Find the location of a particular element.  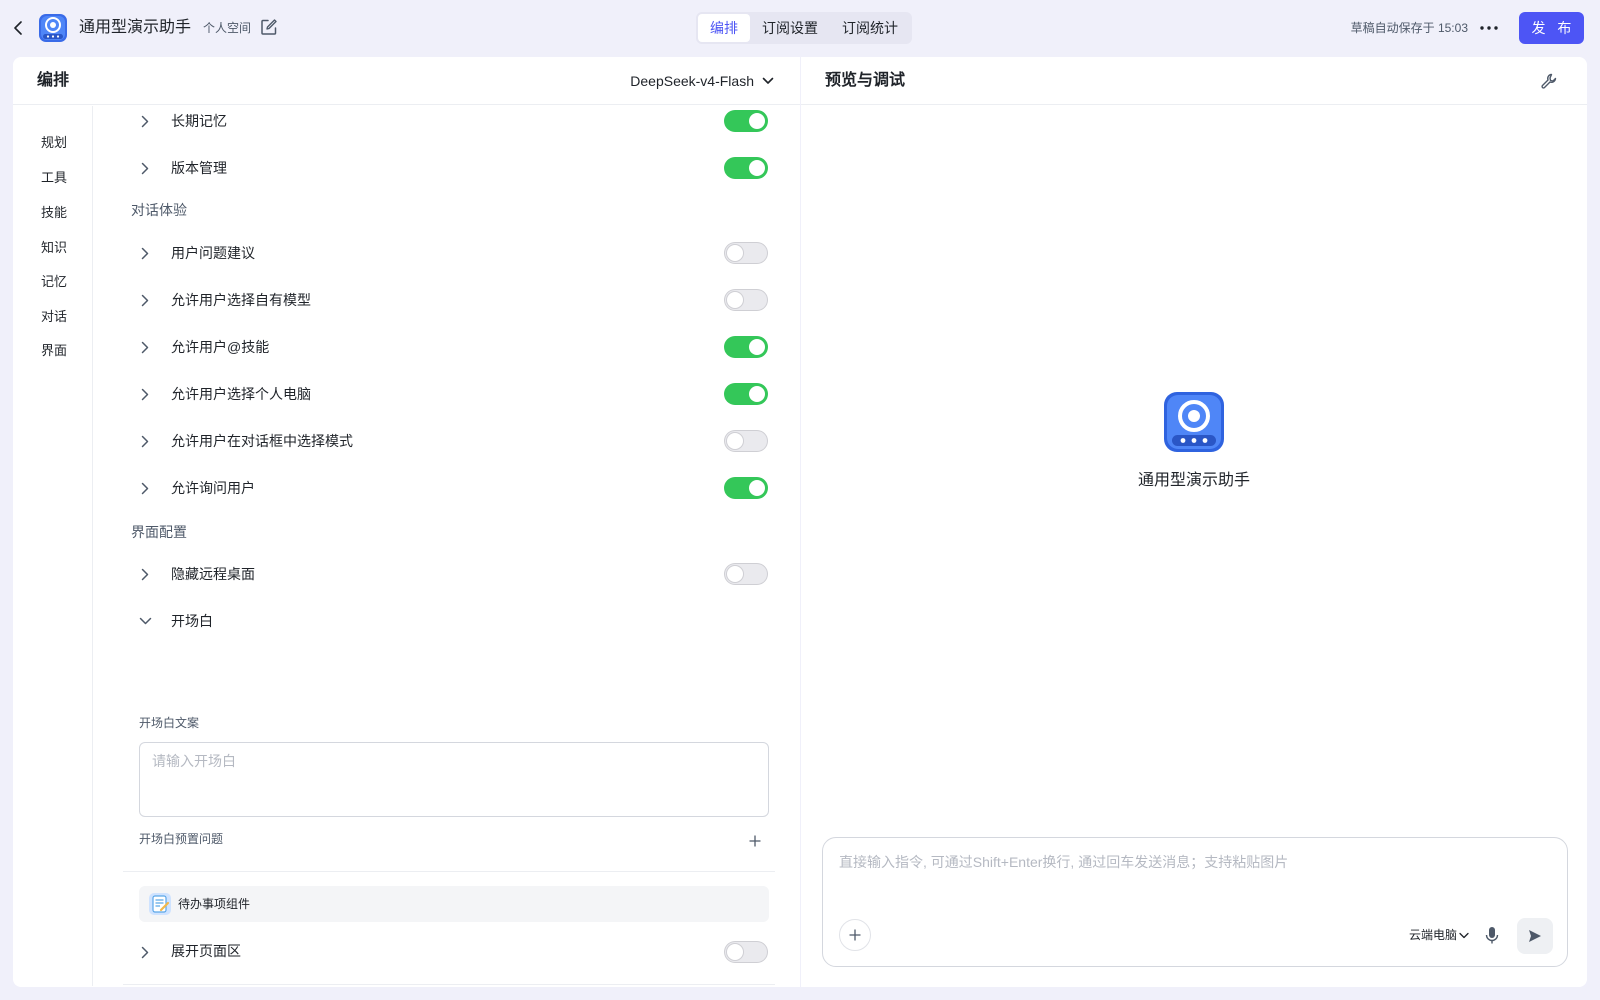

preview-title: 预览与调试 is located at coordinates (865, 80).